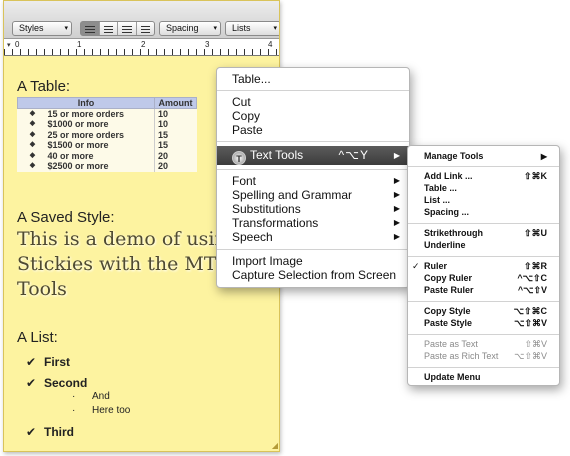 The height and width of the screenshot is (456, 570). What do you see at coordinates (277, 155) in the screenshot?
I see `menu-item-label: Text Tools` at bounding box center [277, 155].